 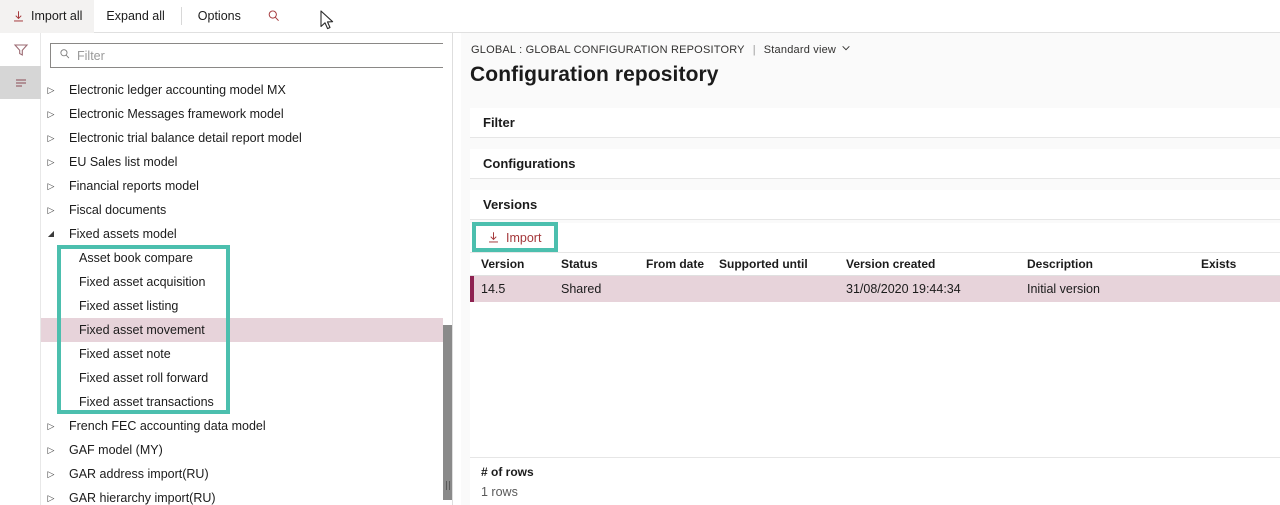 I want to click on section-configurations: Configurations, so click(x=875, y=164).